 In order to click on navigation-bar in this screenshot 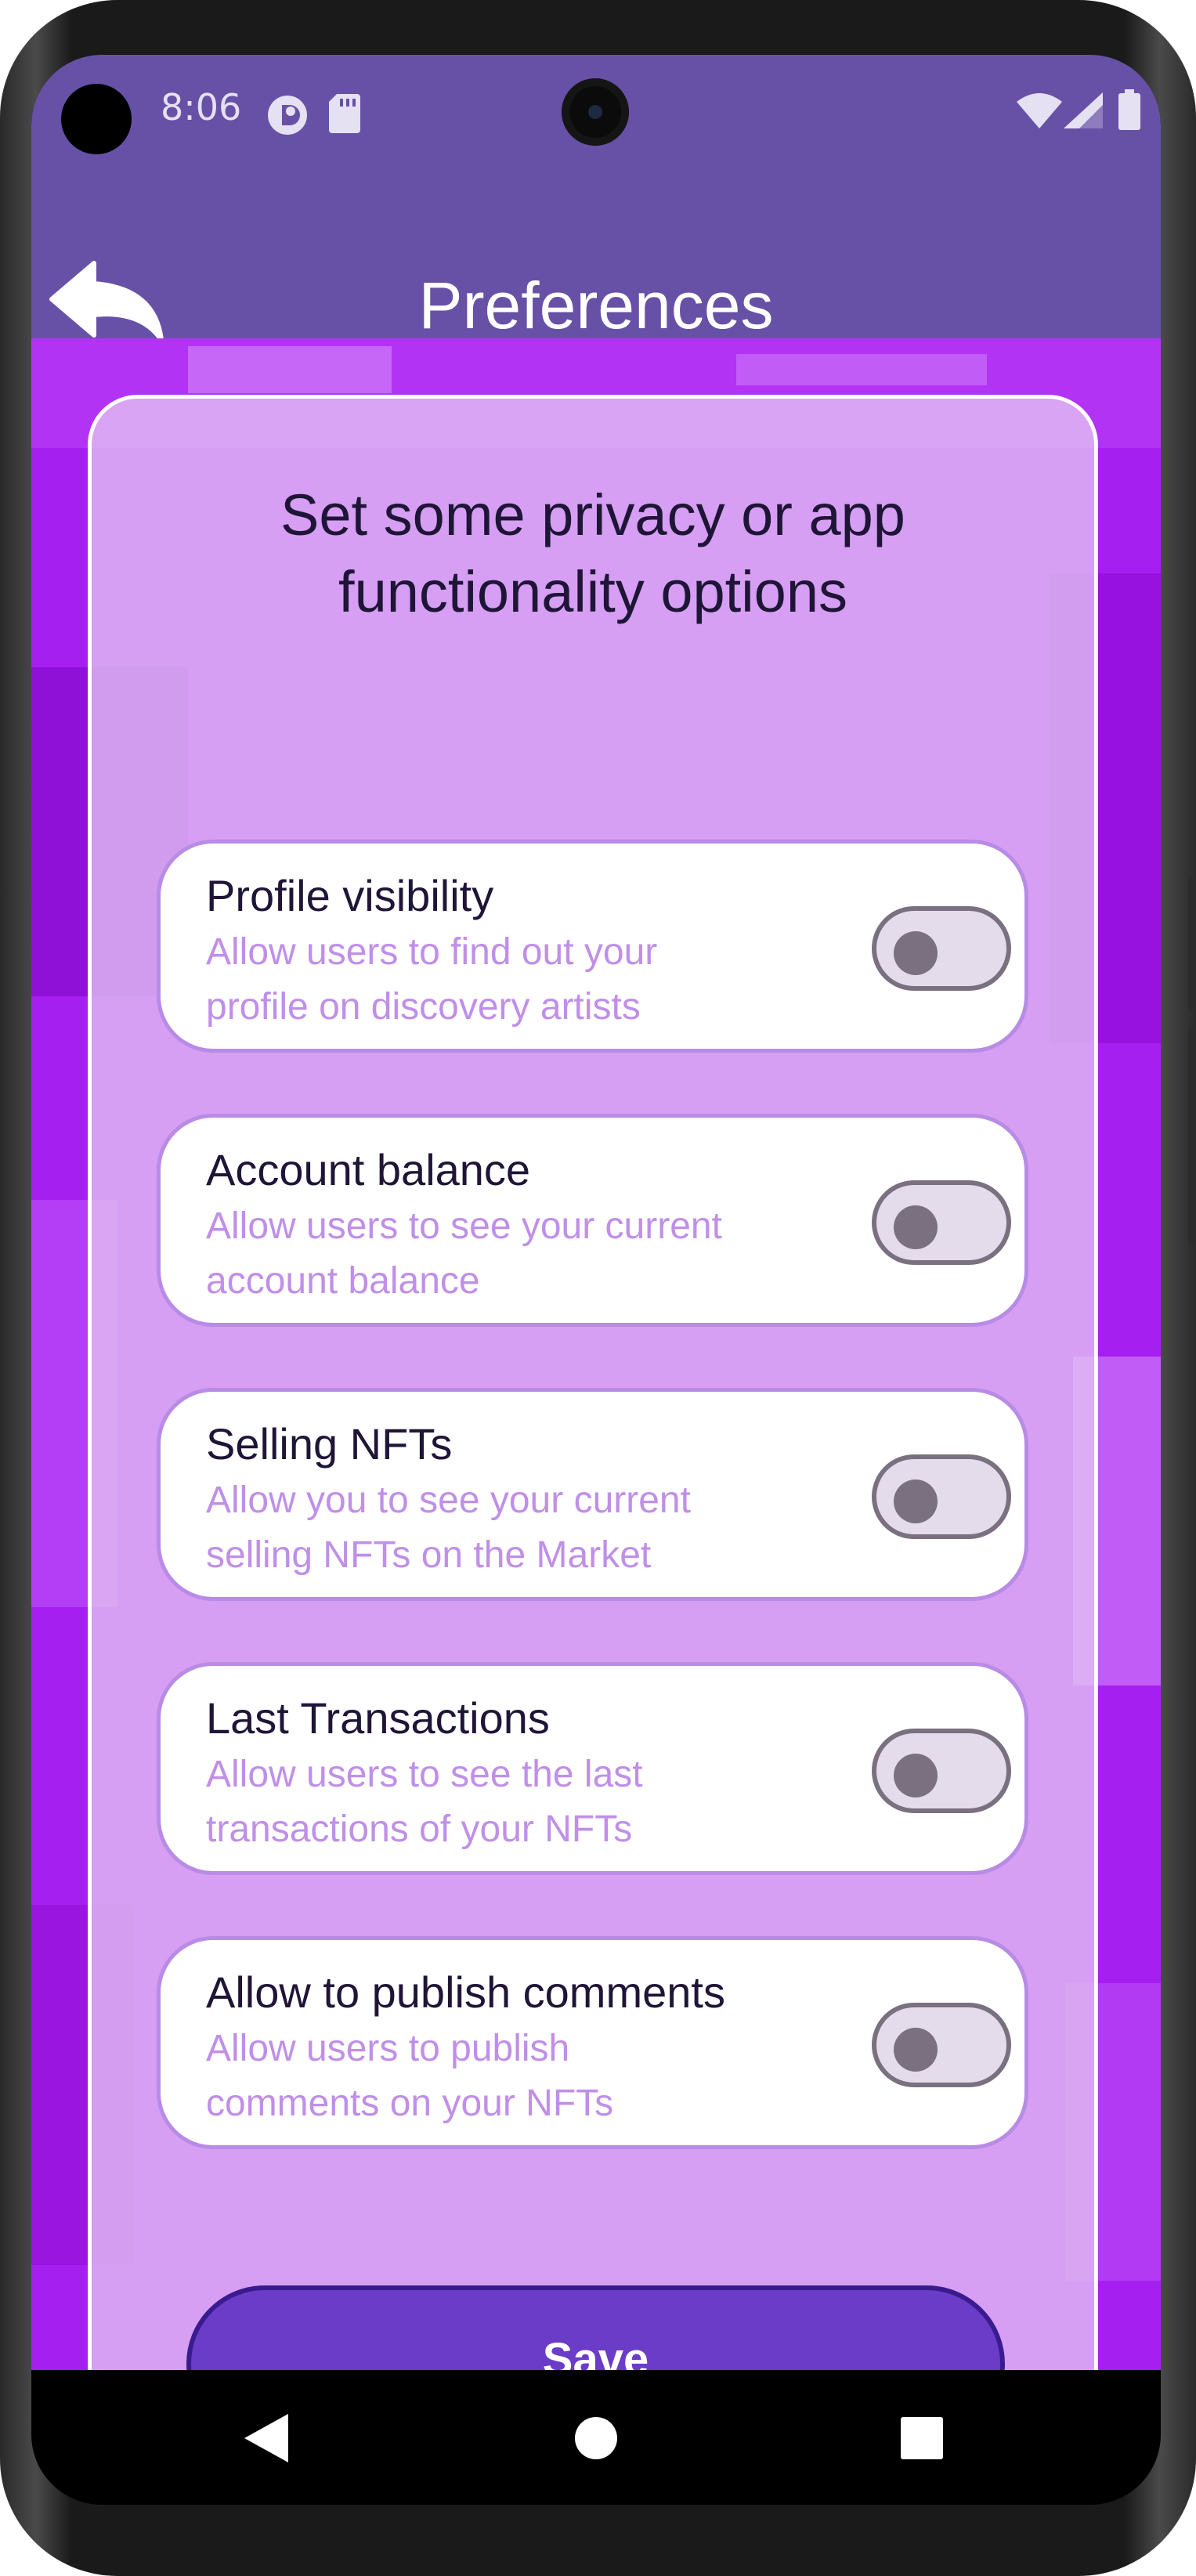, I will do `click(596, 2437)`.